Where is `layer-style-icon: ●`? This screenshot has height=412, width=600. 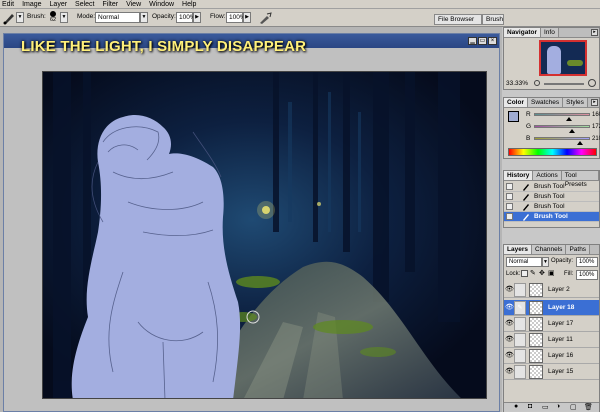 layer-style-icon: ● is located at coordinates (516, 406).